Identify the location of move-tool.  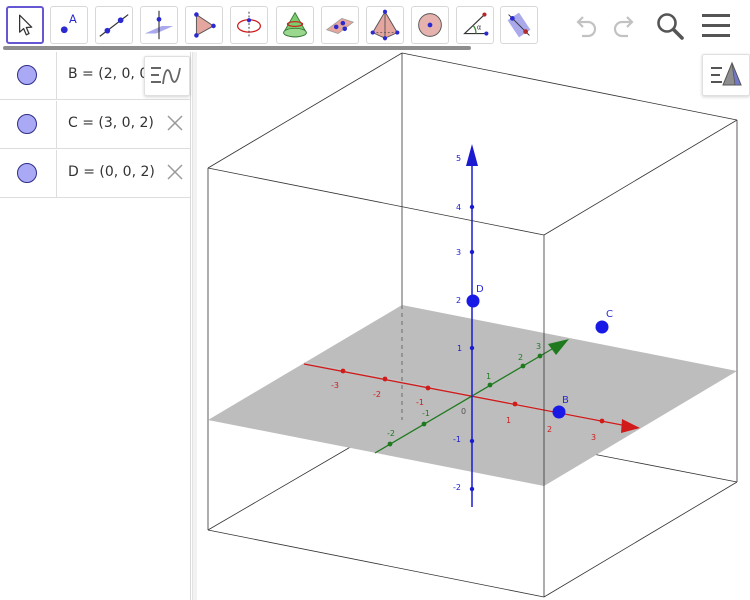
(25, 25).